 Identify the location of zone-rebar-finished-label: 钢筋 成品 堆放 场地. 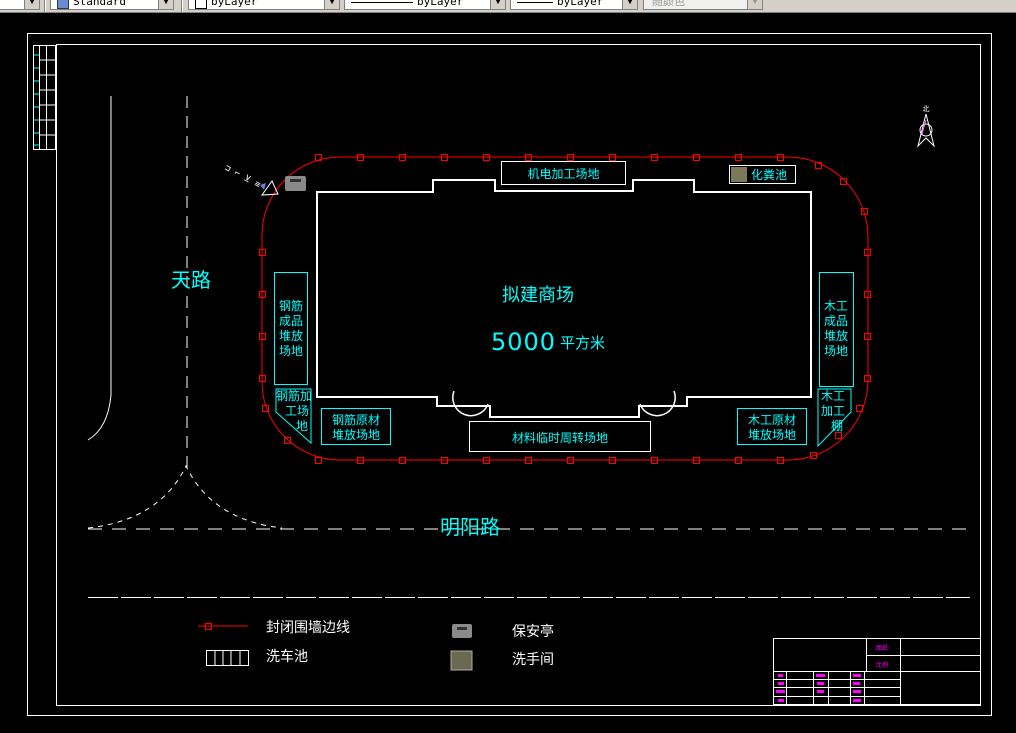
(291, 328).